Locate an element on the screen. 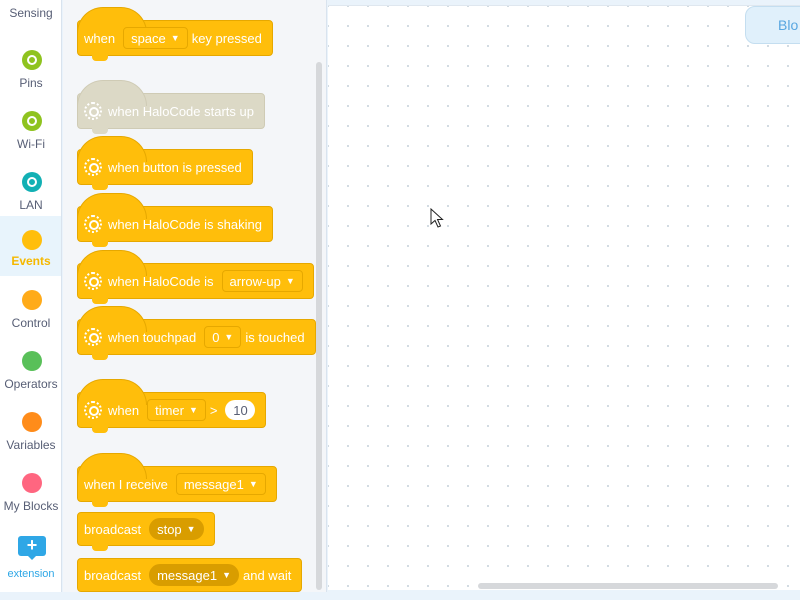 This screenshot has height=600, width=800. category-lan: LAN is located at coordinates (30, 190).